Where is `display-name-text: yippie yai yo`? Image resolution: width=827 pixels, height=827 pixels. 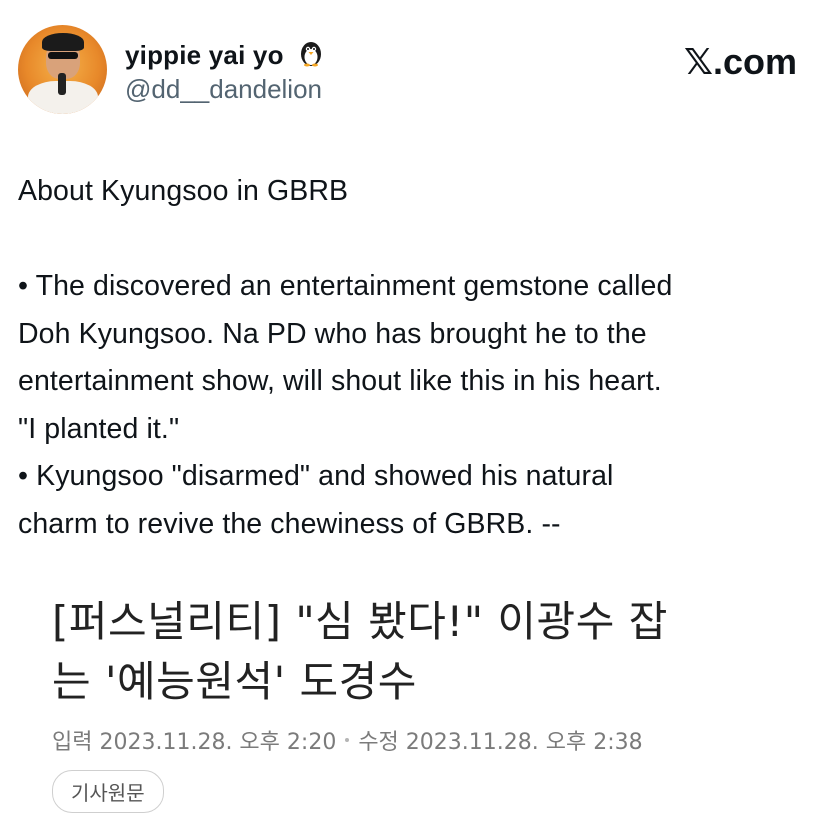
display-name-text: yippie yai yo is located at coordinates (204, 55).